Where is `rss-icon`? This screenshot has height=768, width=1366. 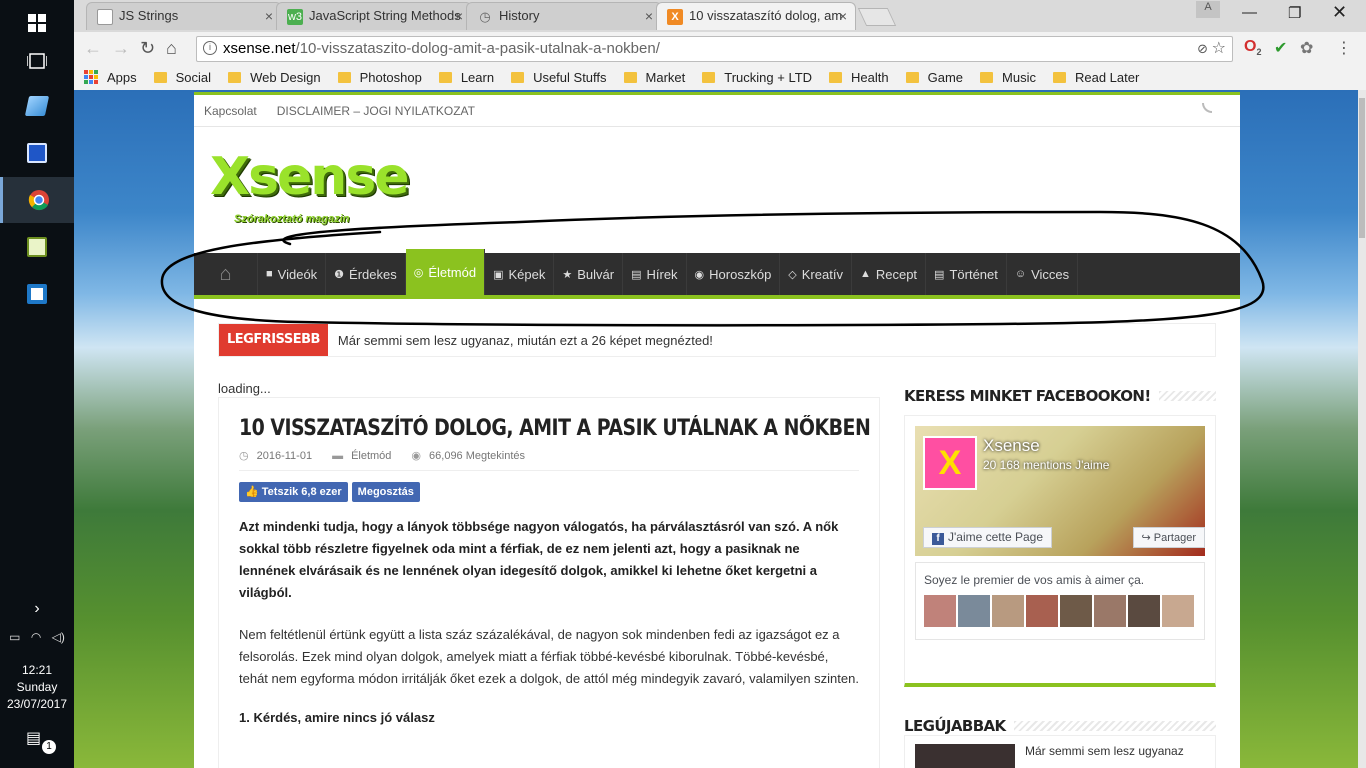 rss-icon is located at coordinates (1207, 108).